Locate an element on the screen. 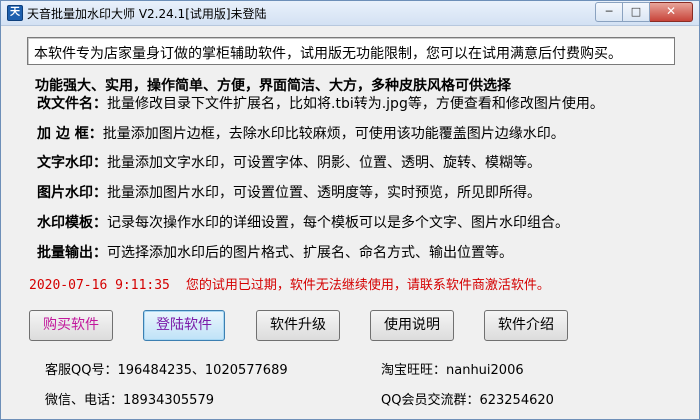 This screenshot has width=700, height=420. status-message: 您的试用已过期，软件无法继续使用，请联系软件商激活软件。 is located at coordinates (367, 285).